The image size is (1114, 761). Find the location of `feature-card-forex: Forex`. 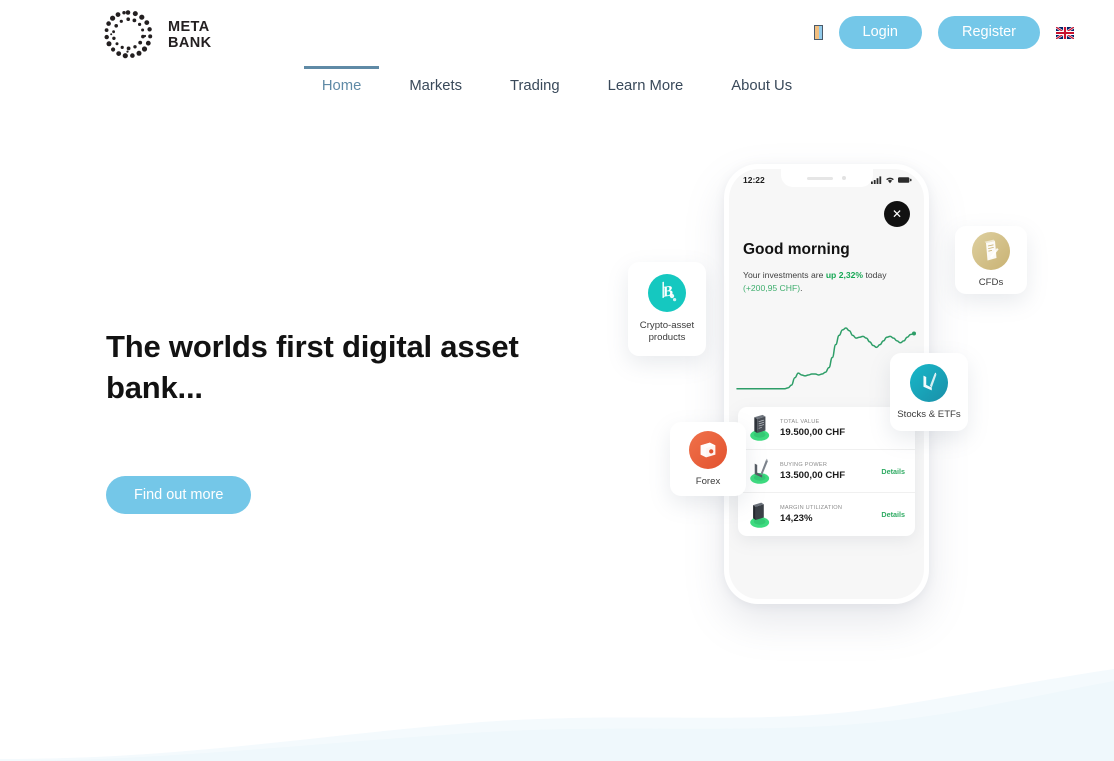

feature-card-forex: Forex is located at coordinates (708, 459).